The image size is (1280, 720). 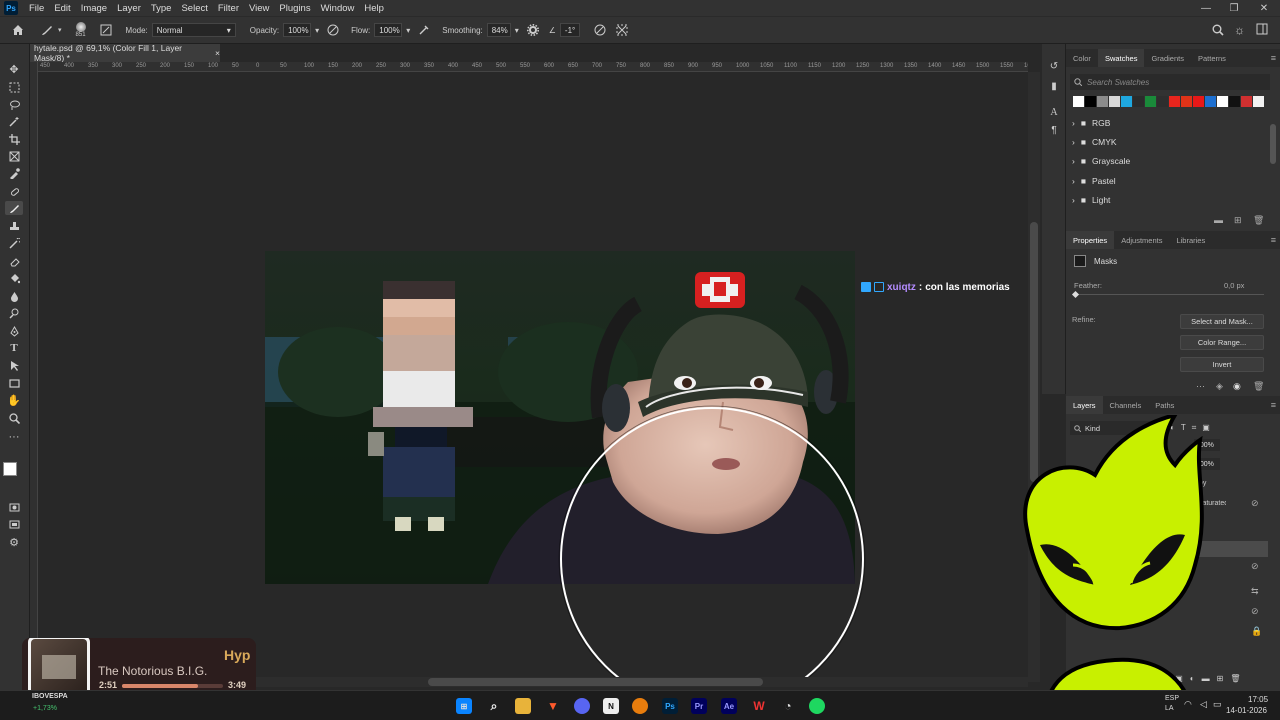 What do you see at coordinates (14, 278) in the screenshot?
I see `paint-bucket-icon` at bounding box center [14, 278].